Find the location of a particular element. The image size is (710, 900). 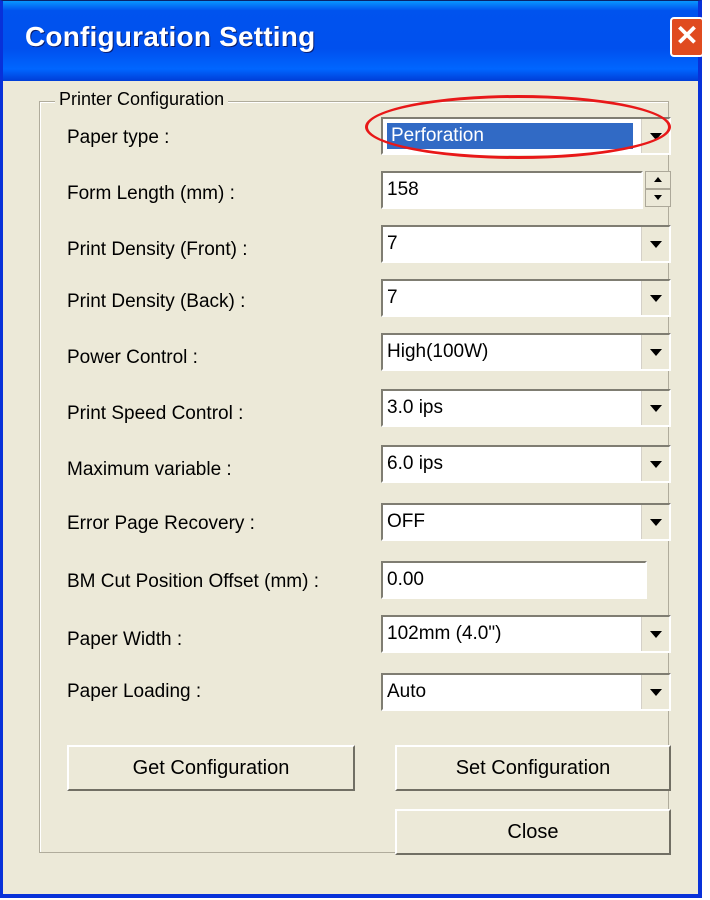

error-recovery-value: OFF is located at coordinates (406, 521).